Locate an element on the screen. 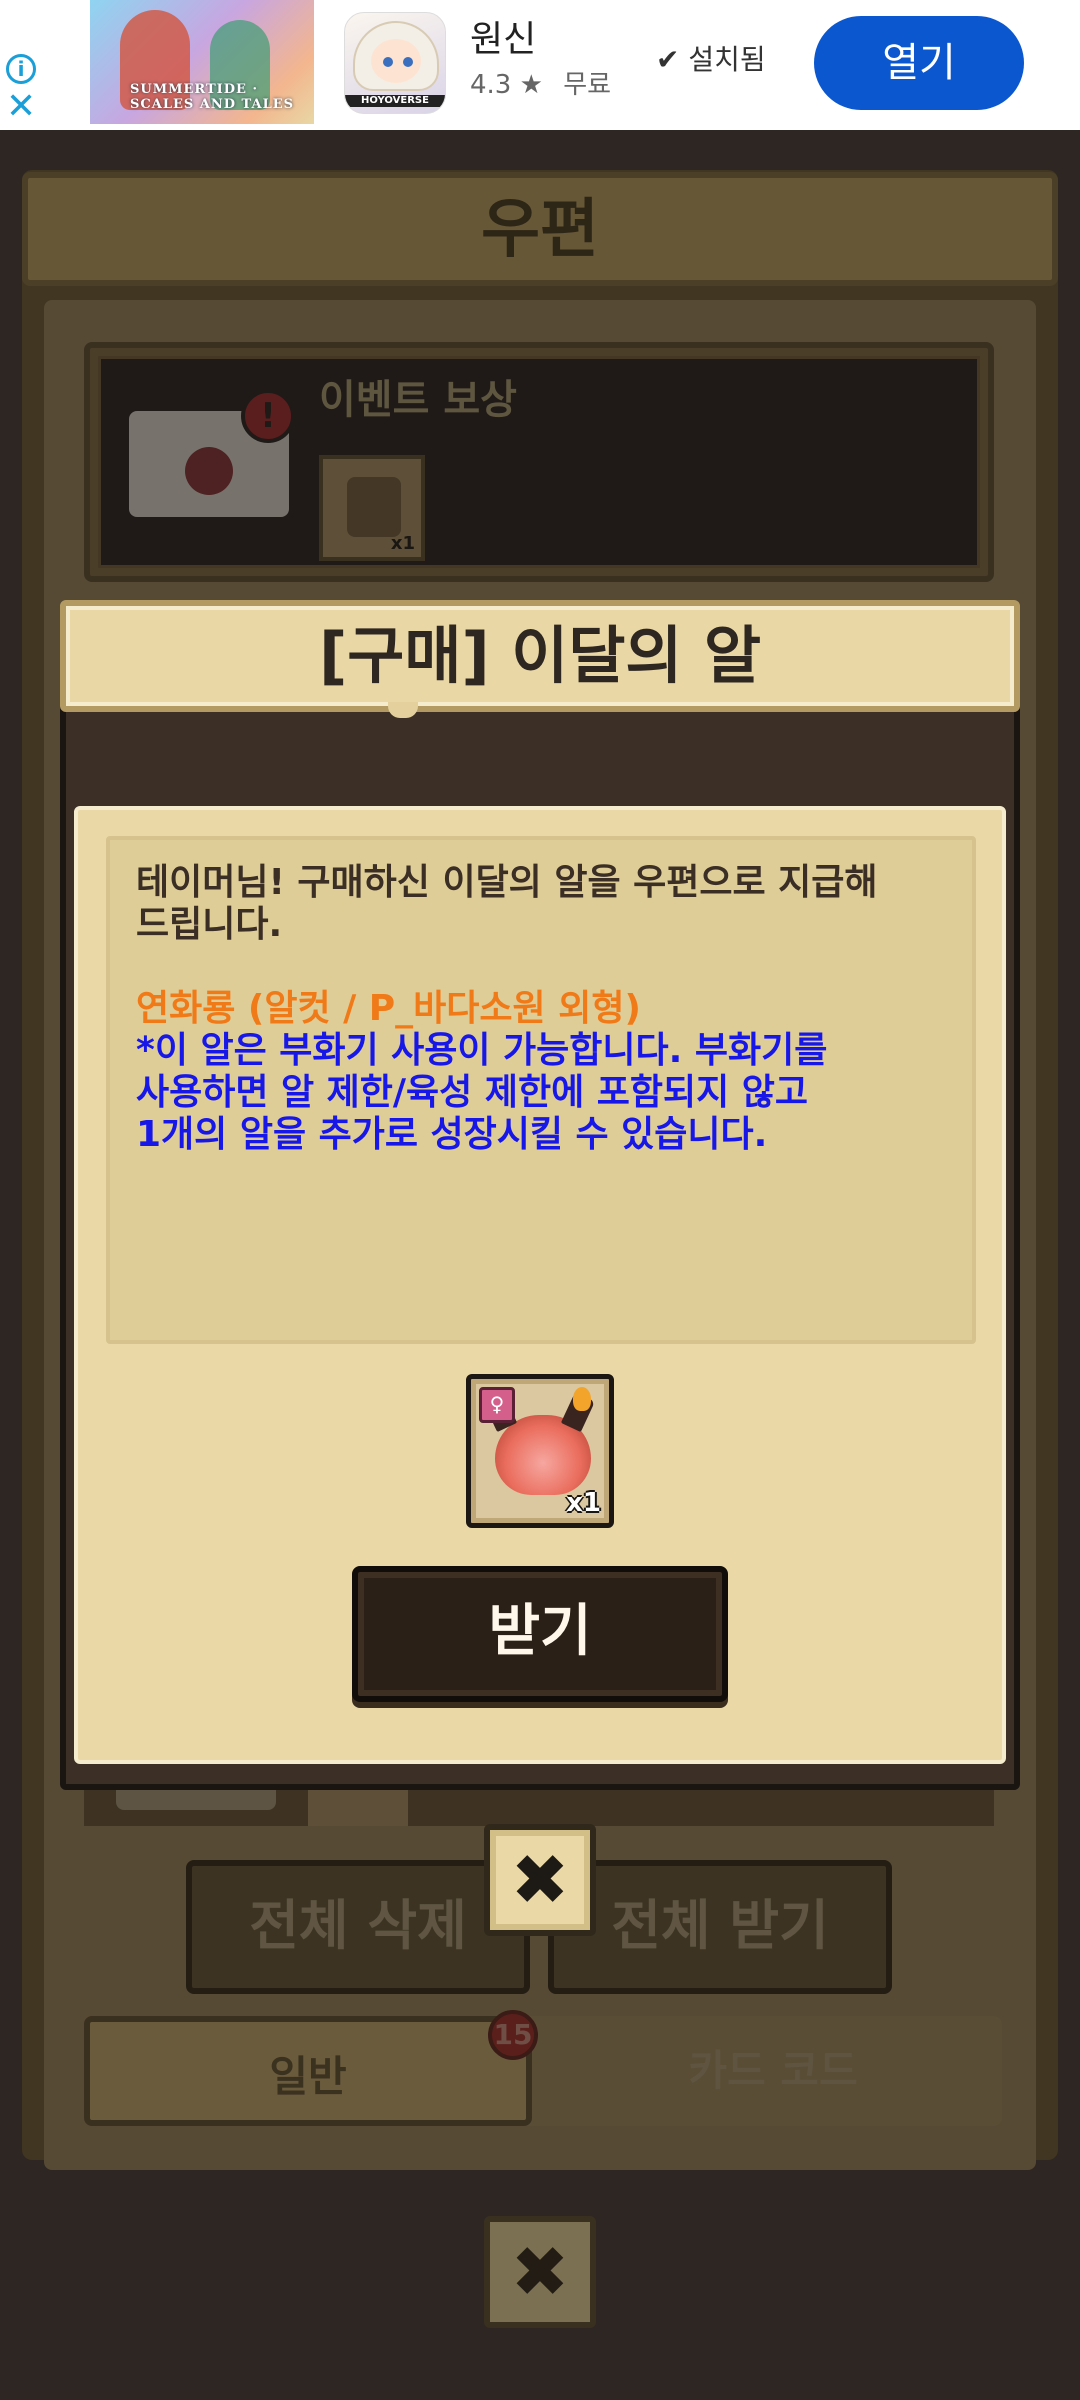 Image resolution: width=1080 pixels, height=2400 pixels. ad-installed-status: ✔ 설치됨 is located at coordinates (711, 60).